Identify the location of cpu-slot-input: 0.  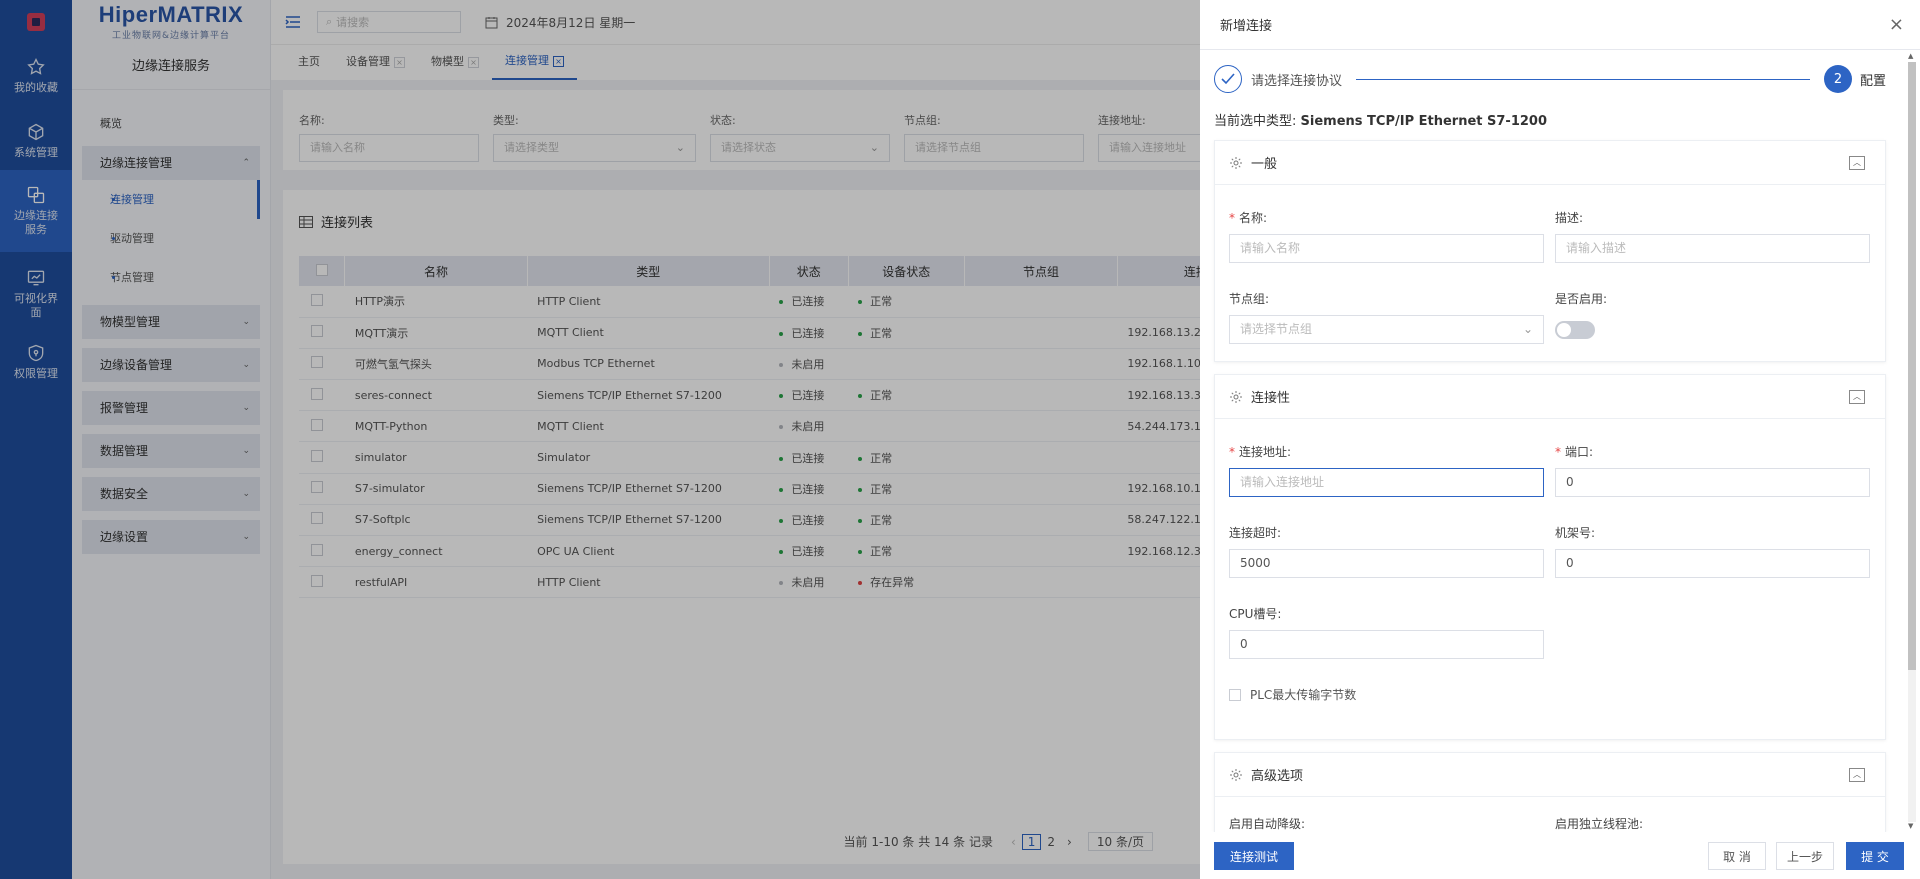
(1386, 644).